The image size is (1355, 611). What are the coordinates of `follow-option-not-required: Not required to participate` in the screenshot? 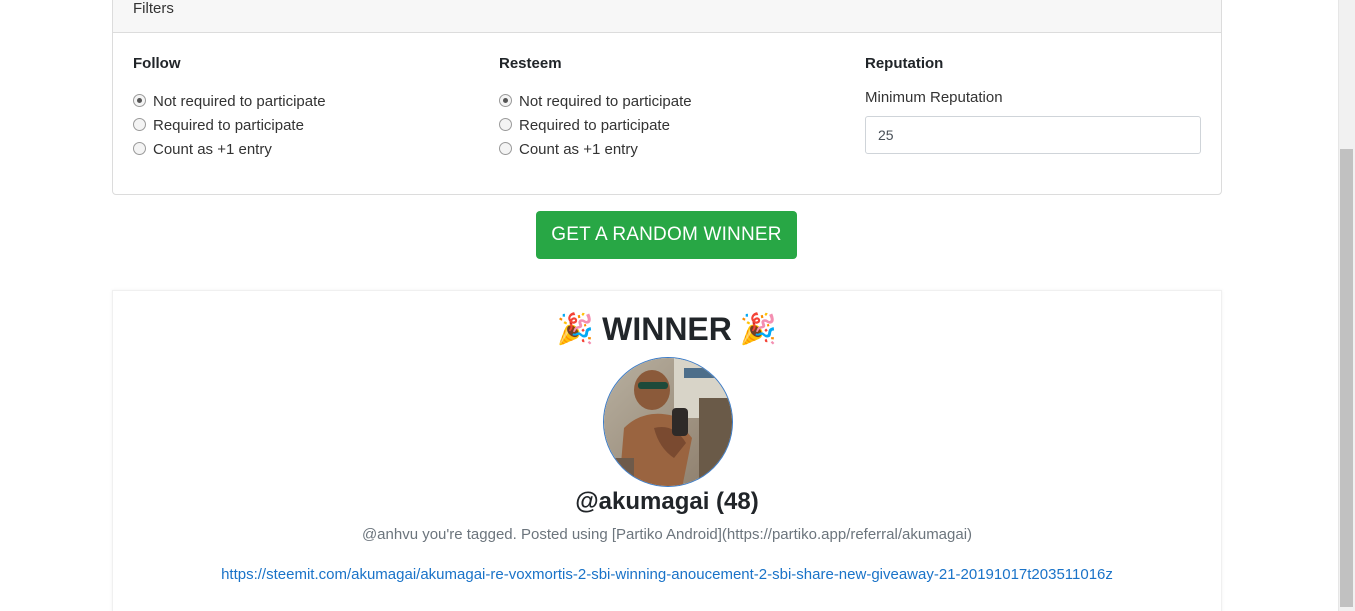 It's located at (229, 101).